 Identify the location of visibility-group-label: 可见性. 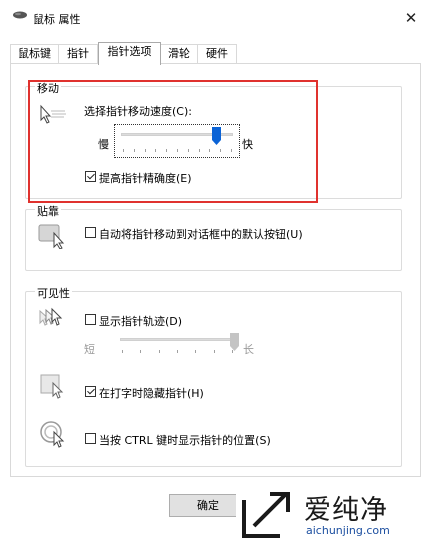
(53, 293).